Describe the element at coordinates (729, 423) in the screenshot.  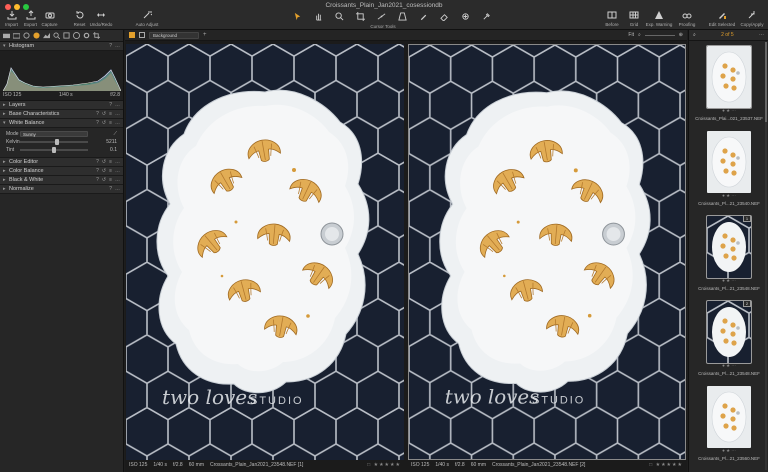
I see `thumbnail: ● ★ ··· Croissants_Pl...21_23560.NEF` at that location.